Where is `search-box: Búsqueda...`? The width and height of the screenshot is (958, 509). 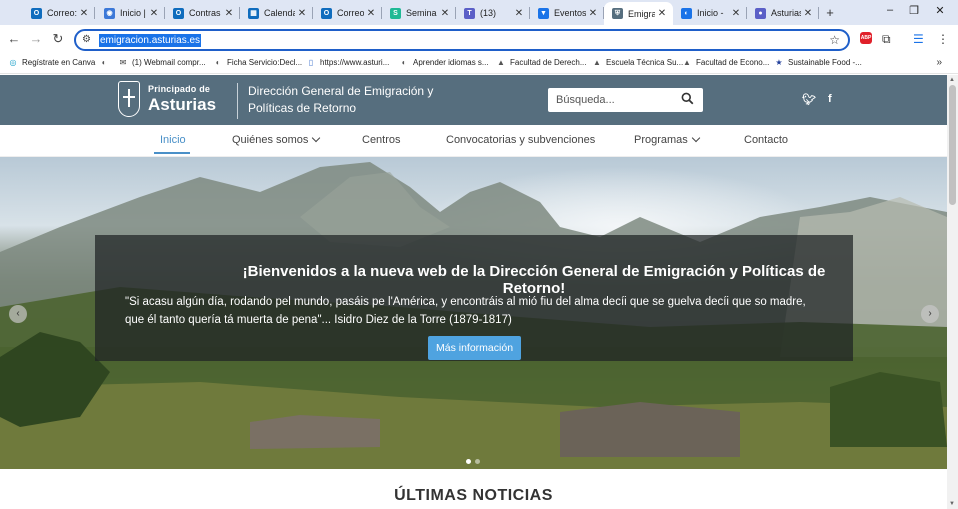 search-box: Búsqueda... is located at coordinates (625, 100).